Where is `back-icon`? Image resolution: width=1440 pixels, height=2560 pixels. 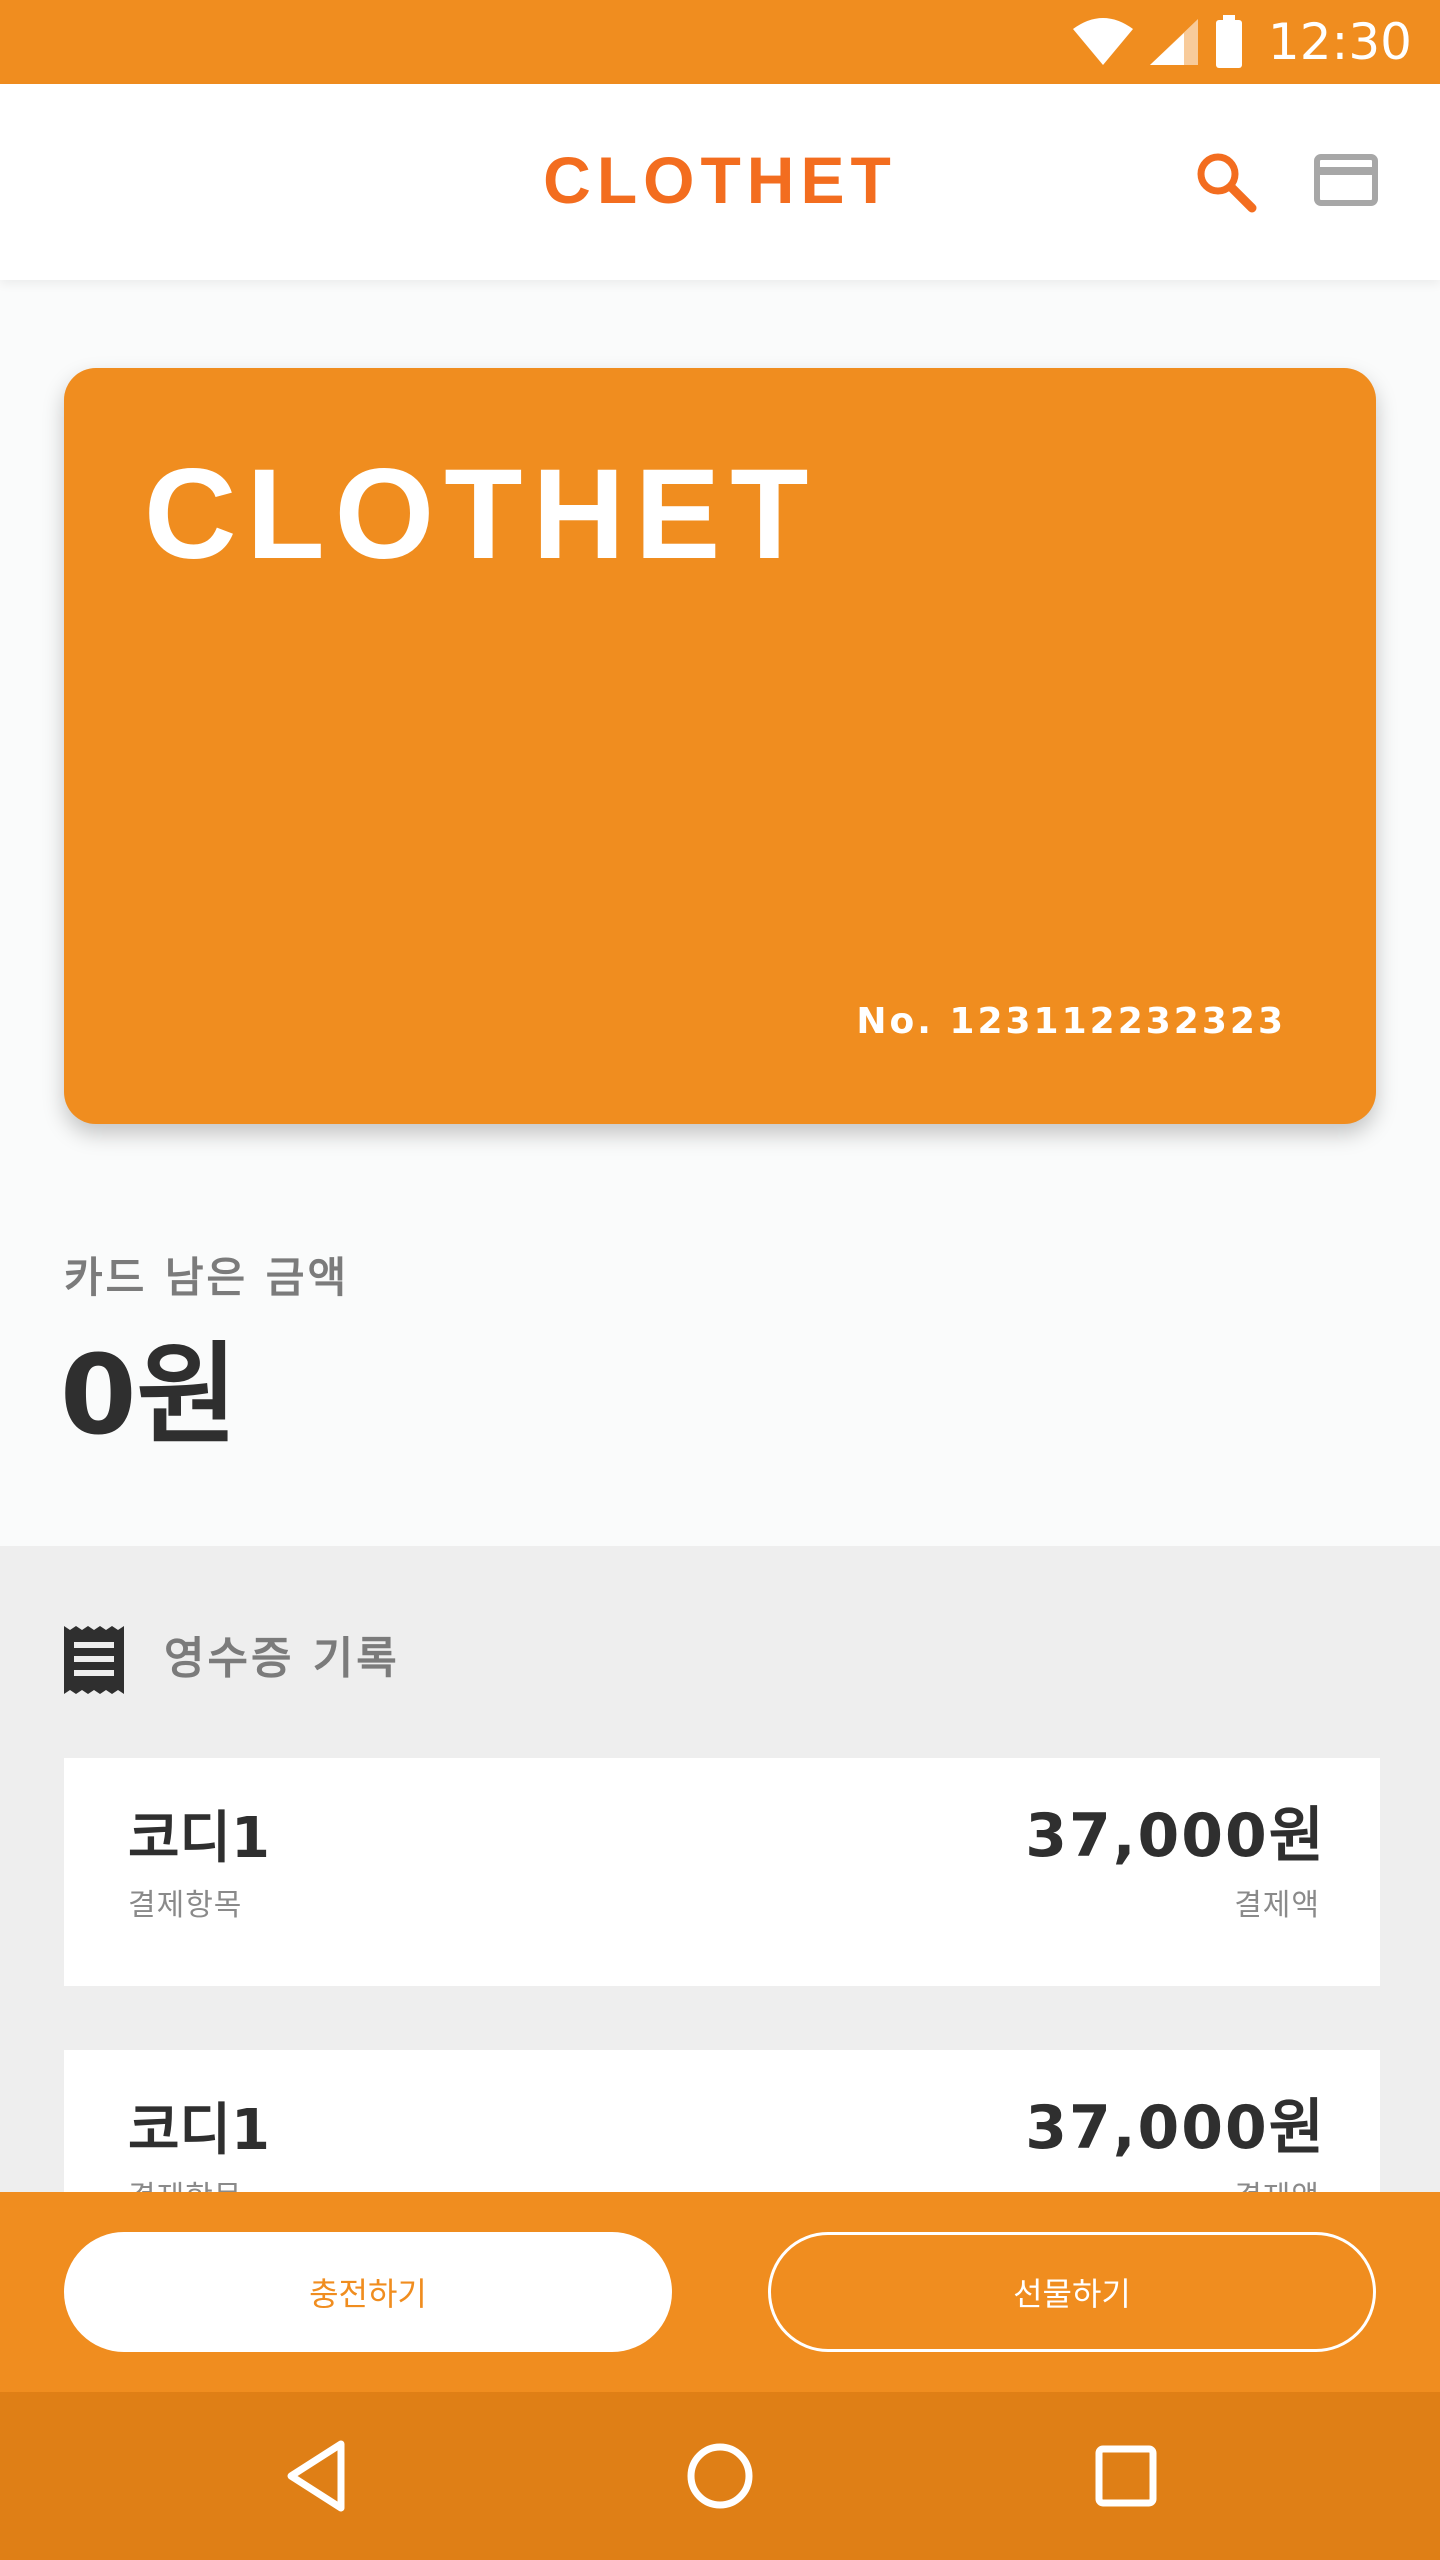
back-icon is located at coordinates (316, 2476).